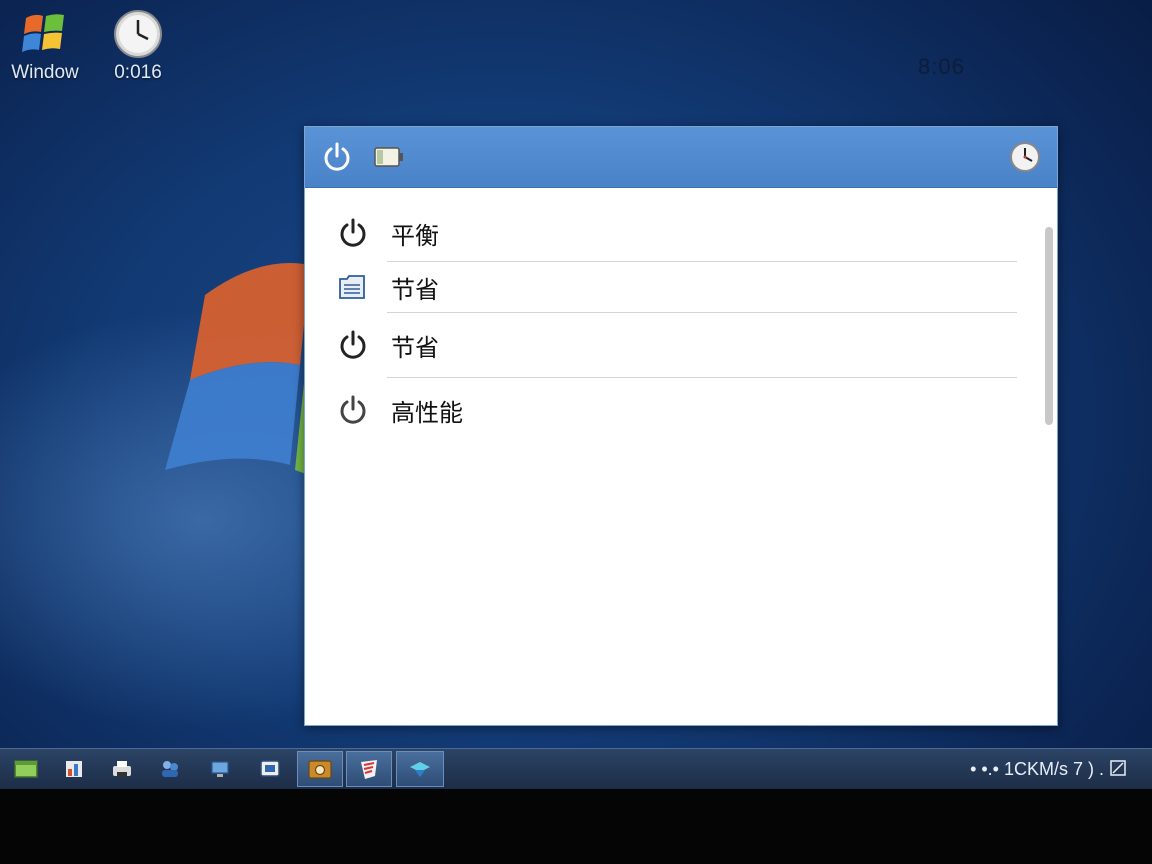 The width and height of the screenshot is (1152, 864). I want to click on taskbar-printer-button, so click(122, 769).